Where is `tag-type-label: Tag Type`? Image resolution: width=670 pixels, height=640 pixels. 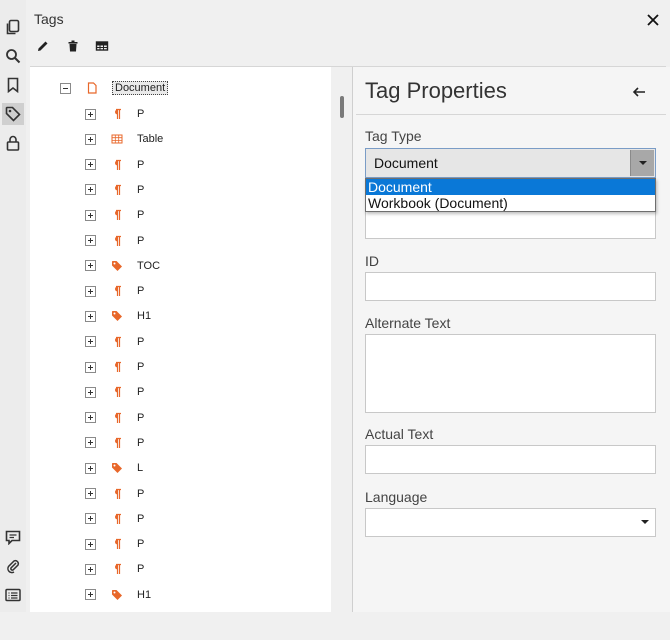 tag-type-label: Tag Type is located at coordinates (393, 136).